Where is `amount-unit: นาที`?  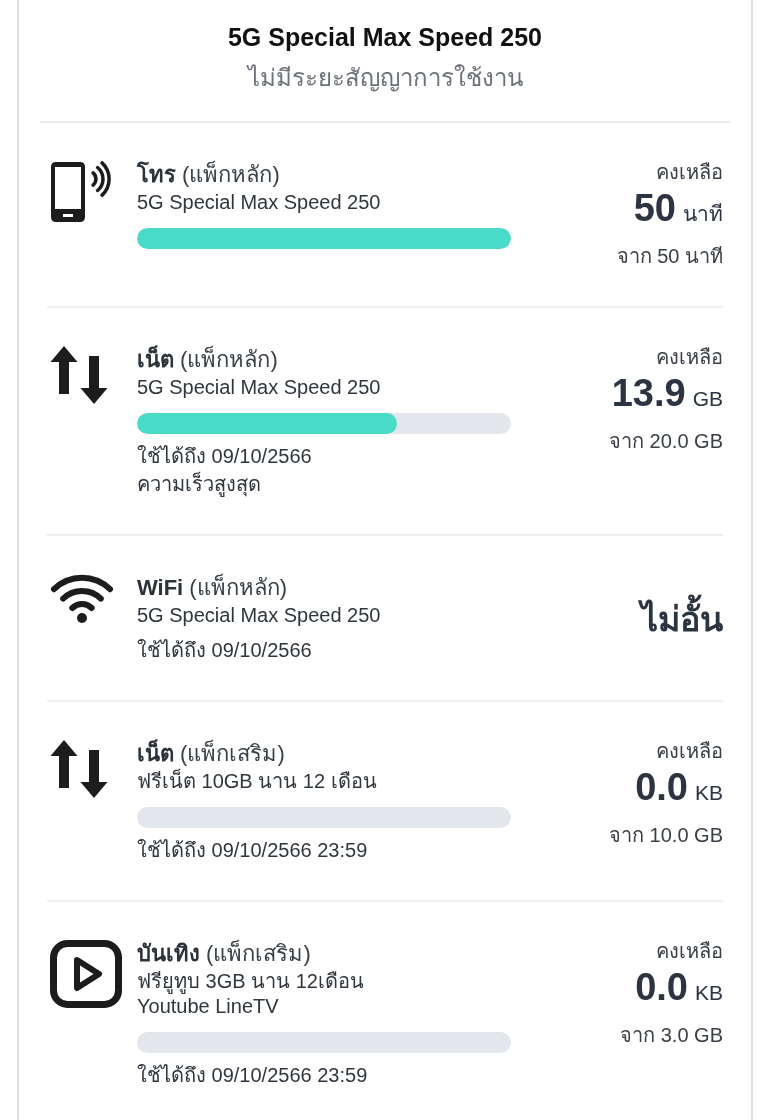
amount-unit: นาที is located at coordinates (703, 214).